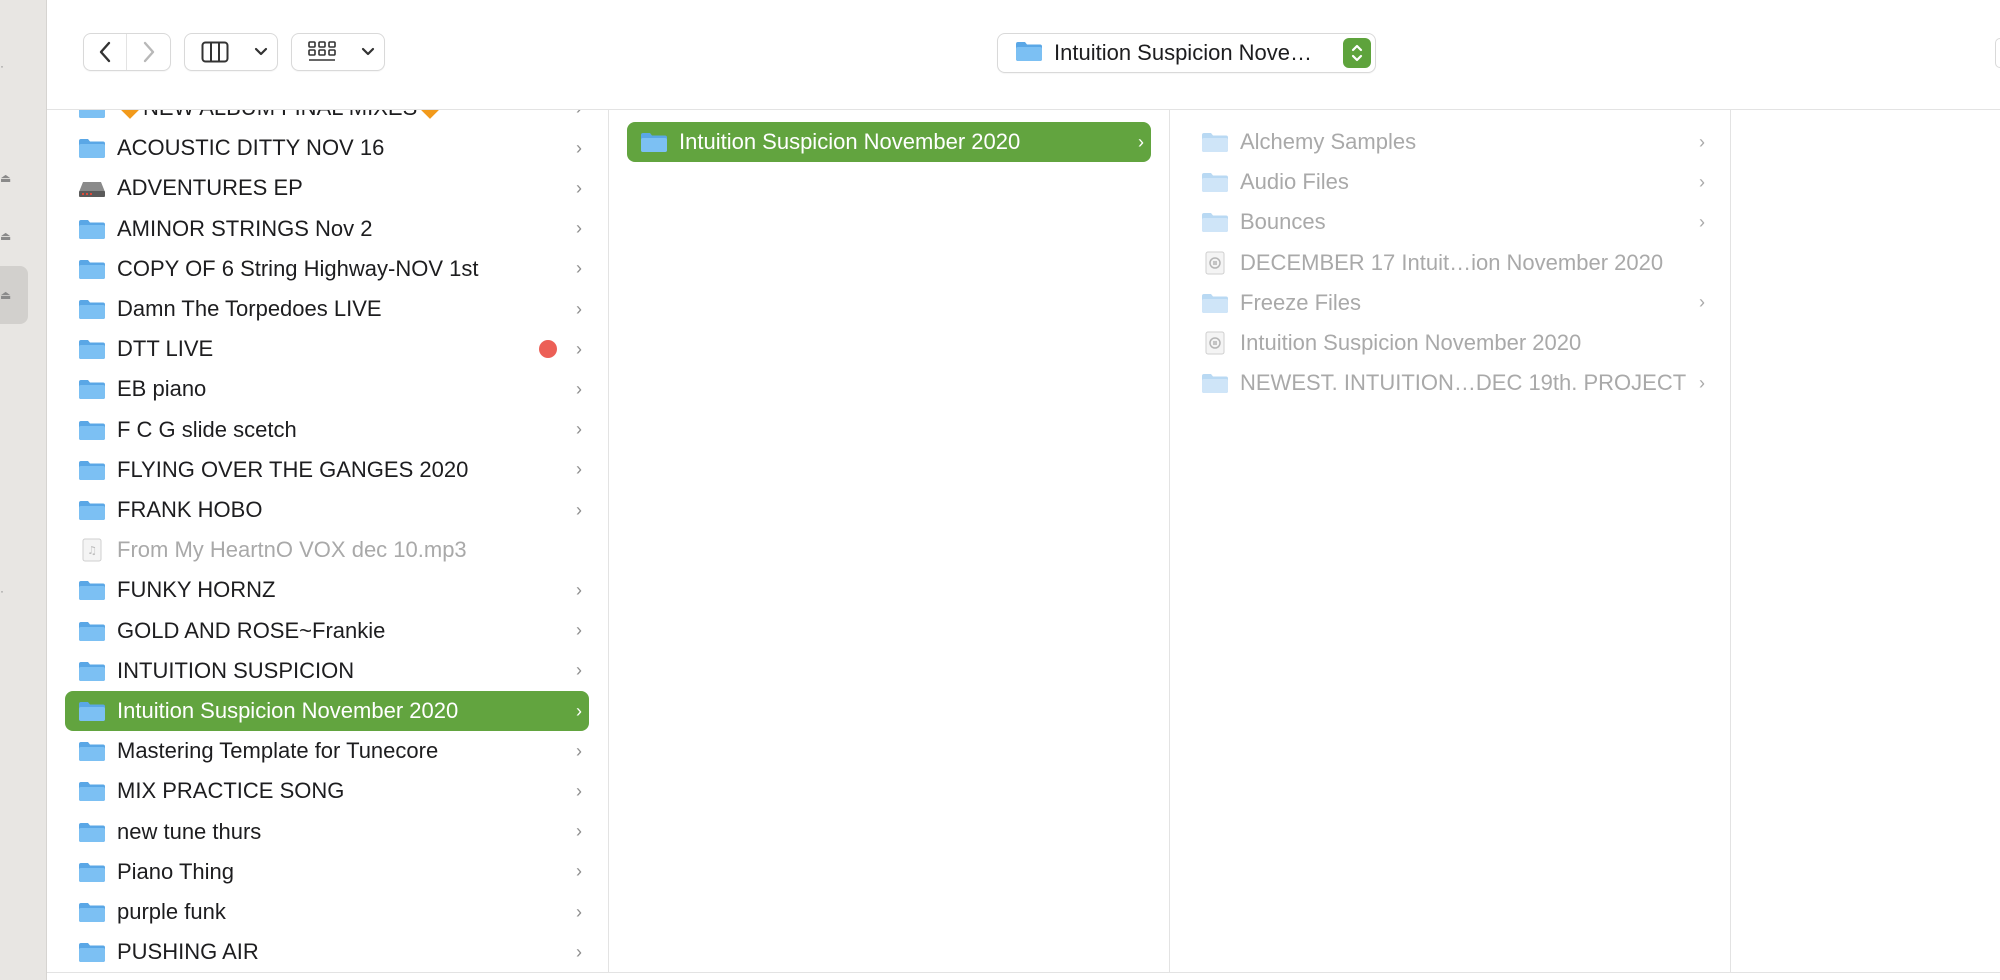 This screenshot has height=980, width=2000. I want to click on list-item-label: FRANK HOBO, so click(190, 509).